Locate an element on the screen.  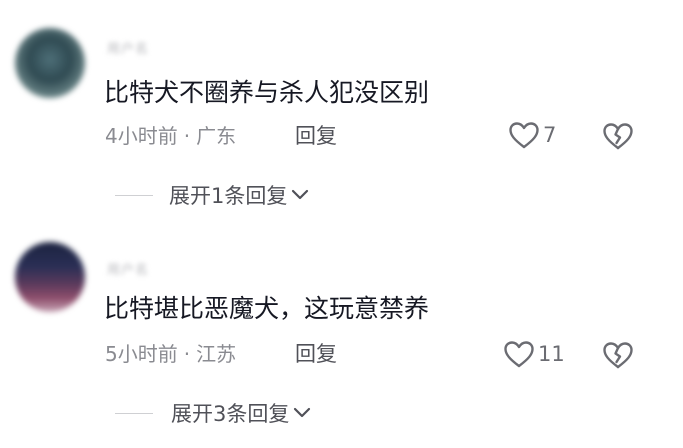
like-count: 11 is located at coordinates (551, 354).